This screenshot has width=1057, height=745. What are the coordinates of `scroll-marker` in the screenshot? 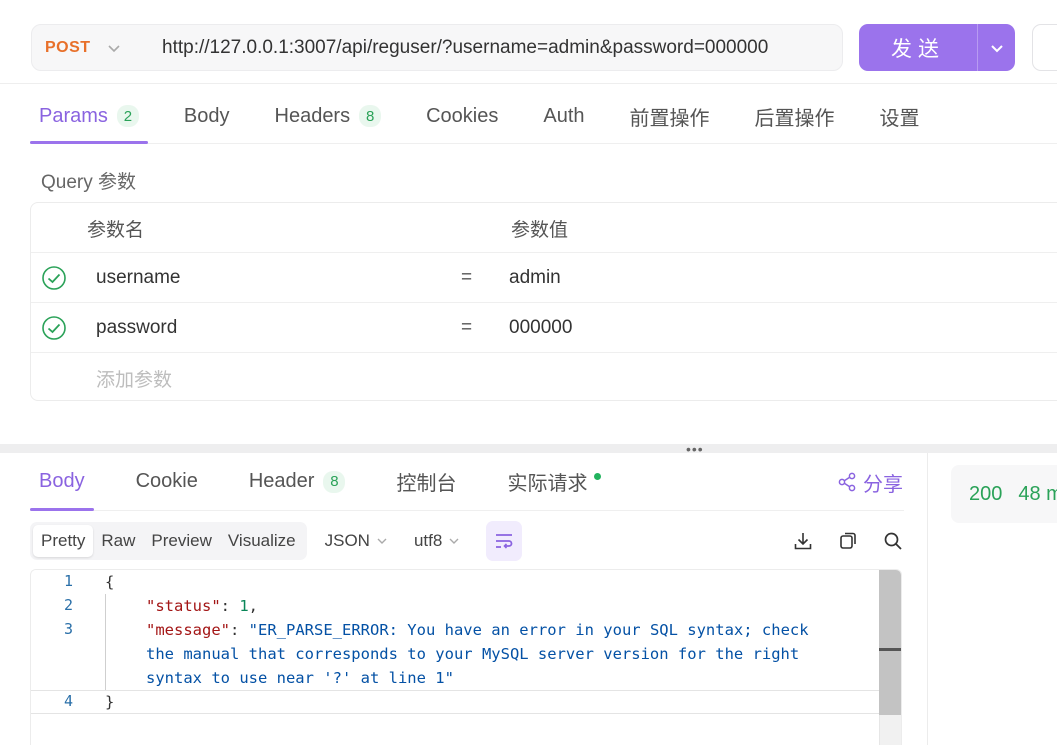 It's located at (890, 649).